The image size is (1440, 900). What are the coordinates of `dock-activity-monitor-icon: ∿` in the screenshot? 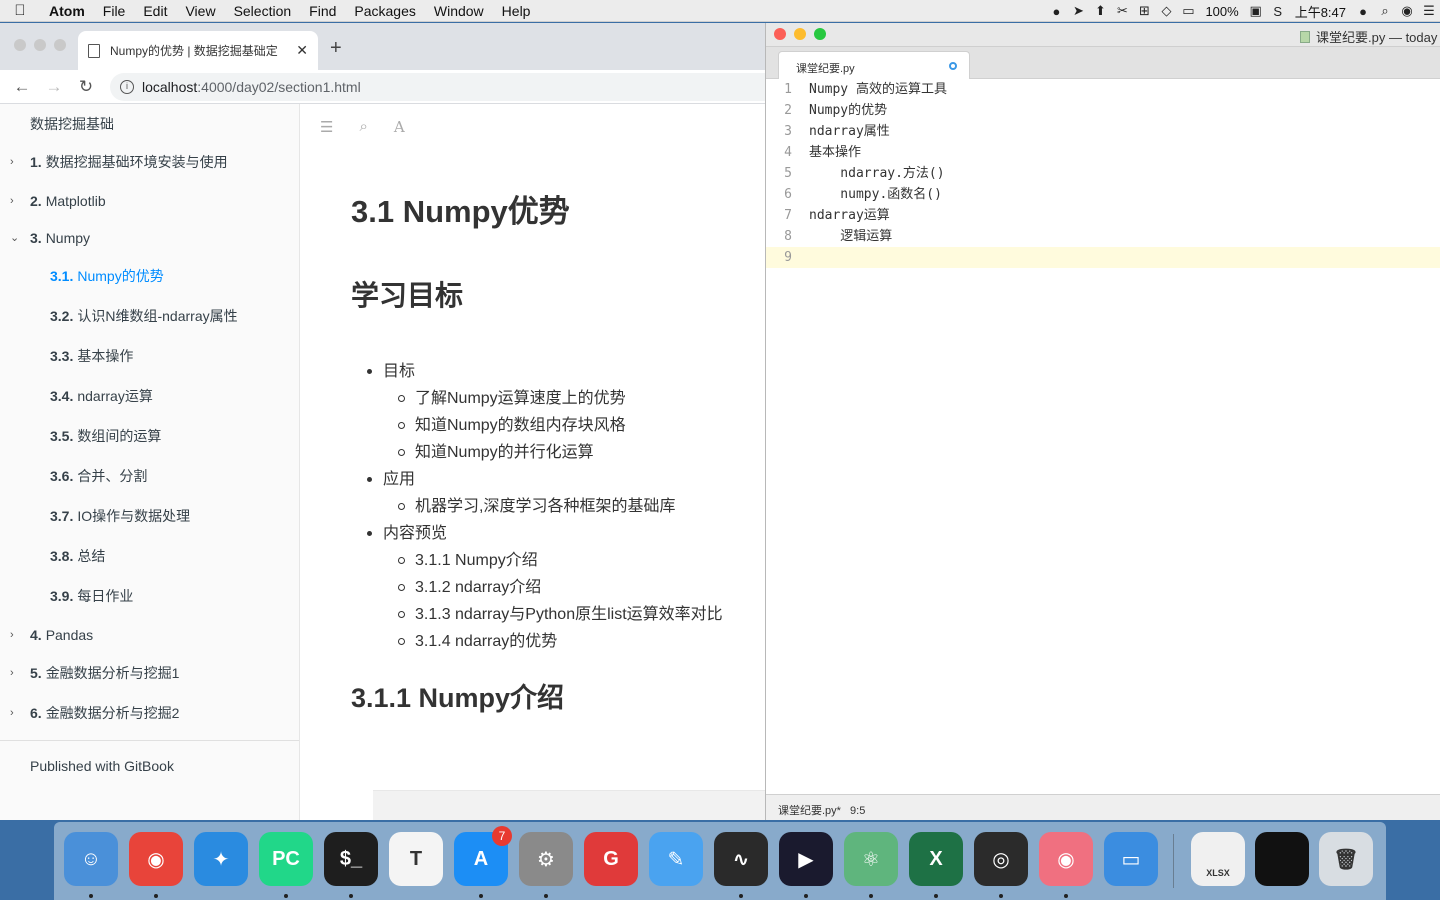 It's located at (741, 859).